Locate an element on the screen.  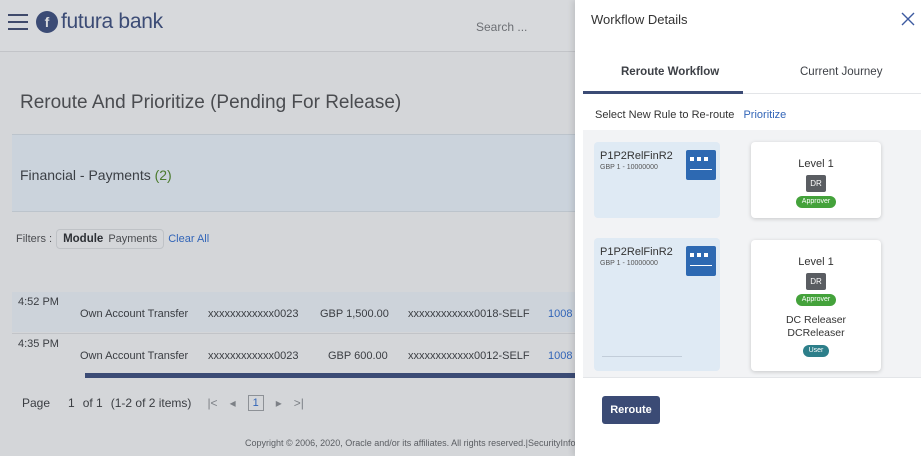
tab-reroute-workflow: Reroute Workflow is located at coordinates (670, 72).